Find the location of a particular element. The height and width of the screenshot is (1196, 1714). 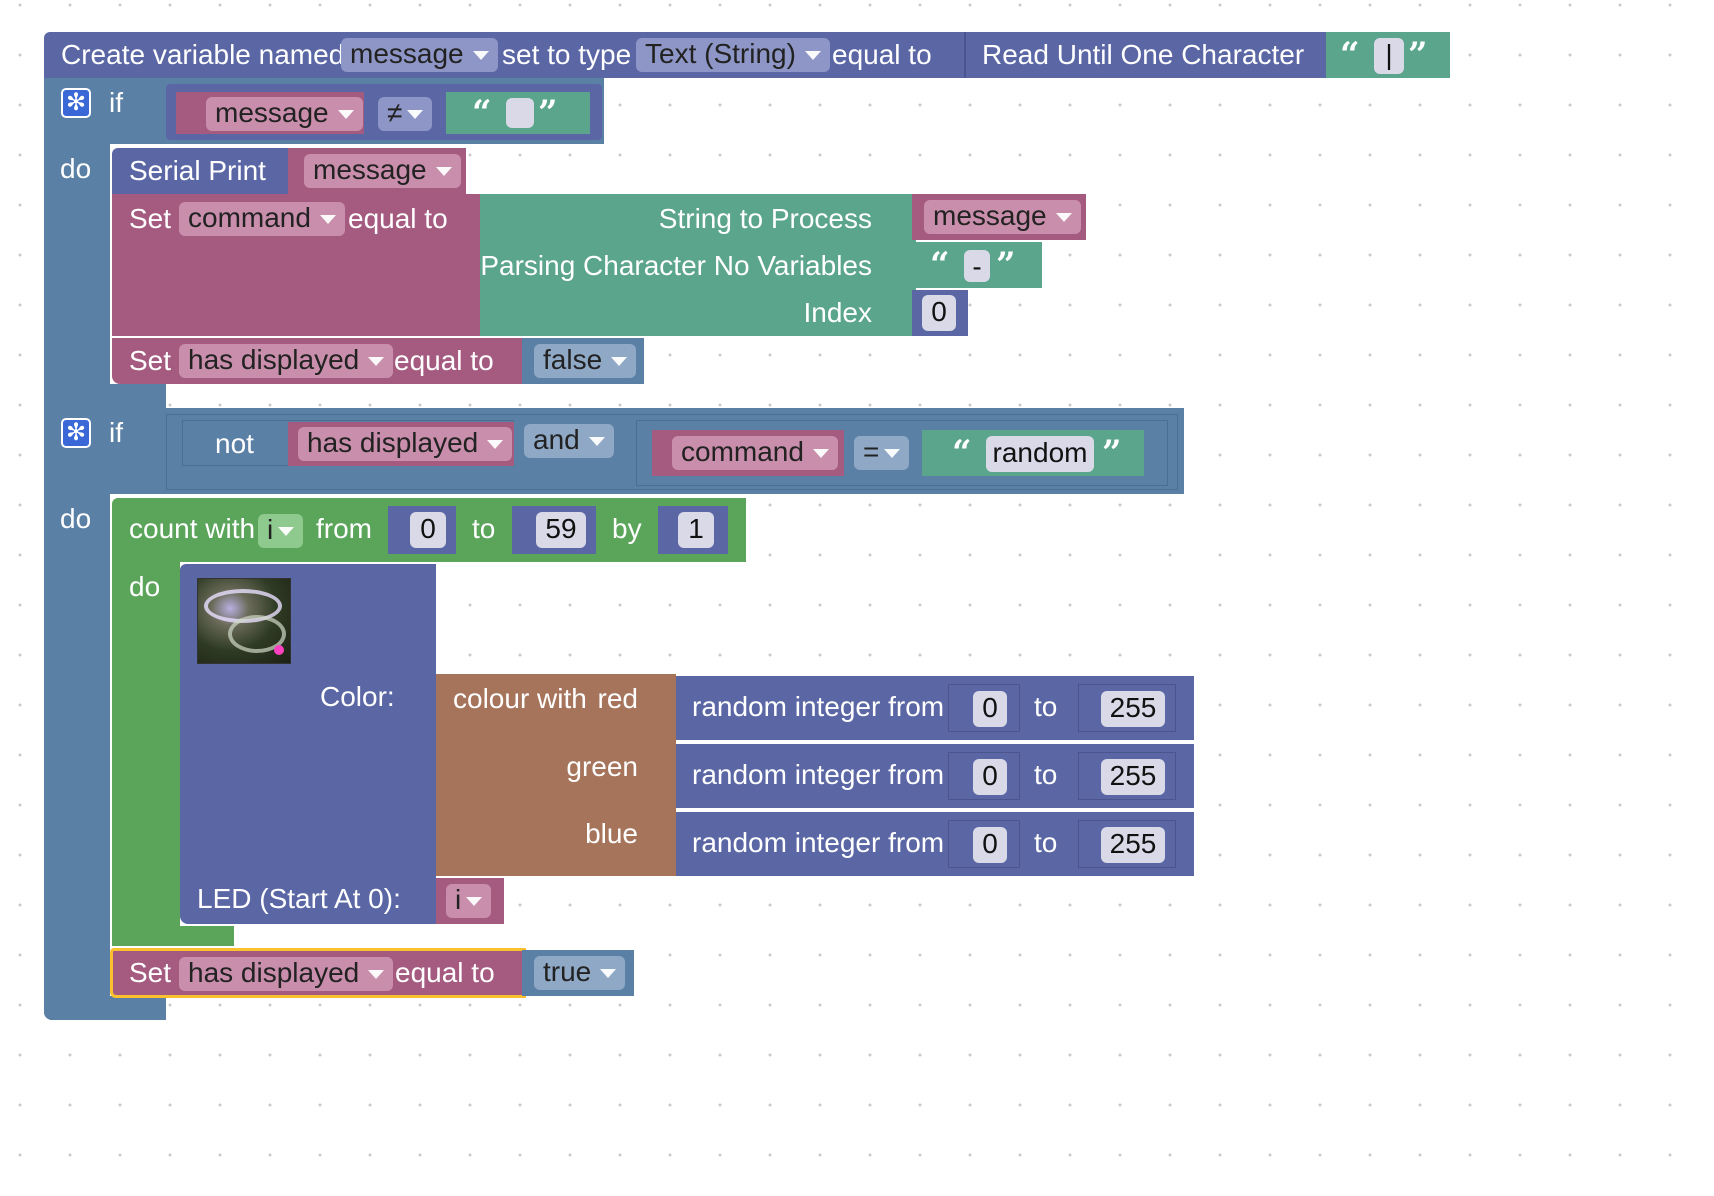

index-field: 0 is located at coordinates (939, 313).